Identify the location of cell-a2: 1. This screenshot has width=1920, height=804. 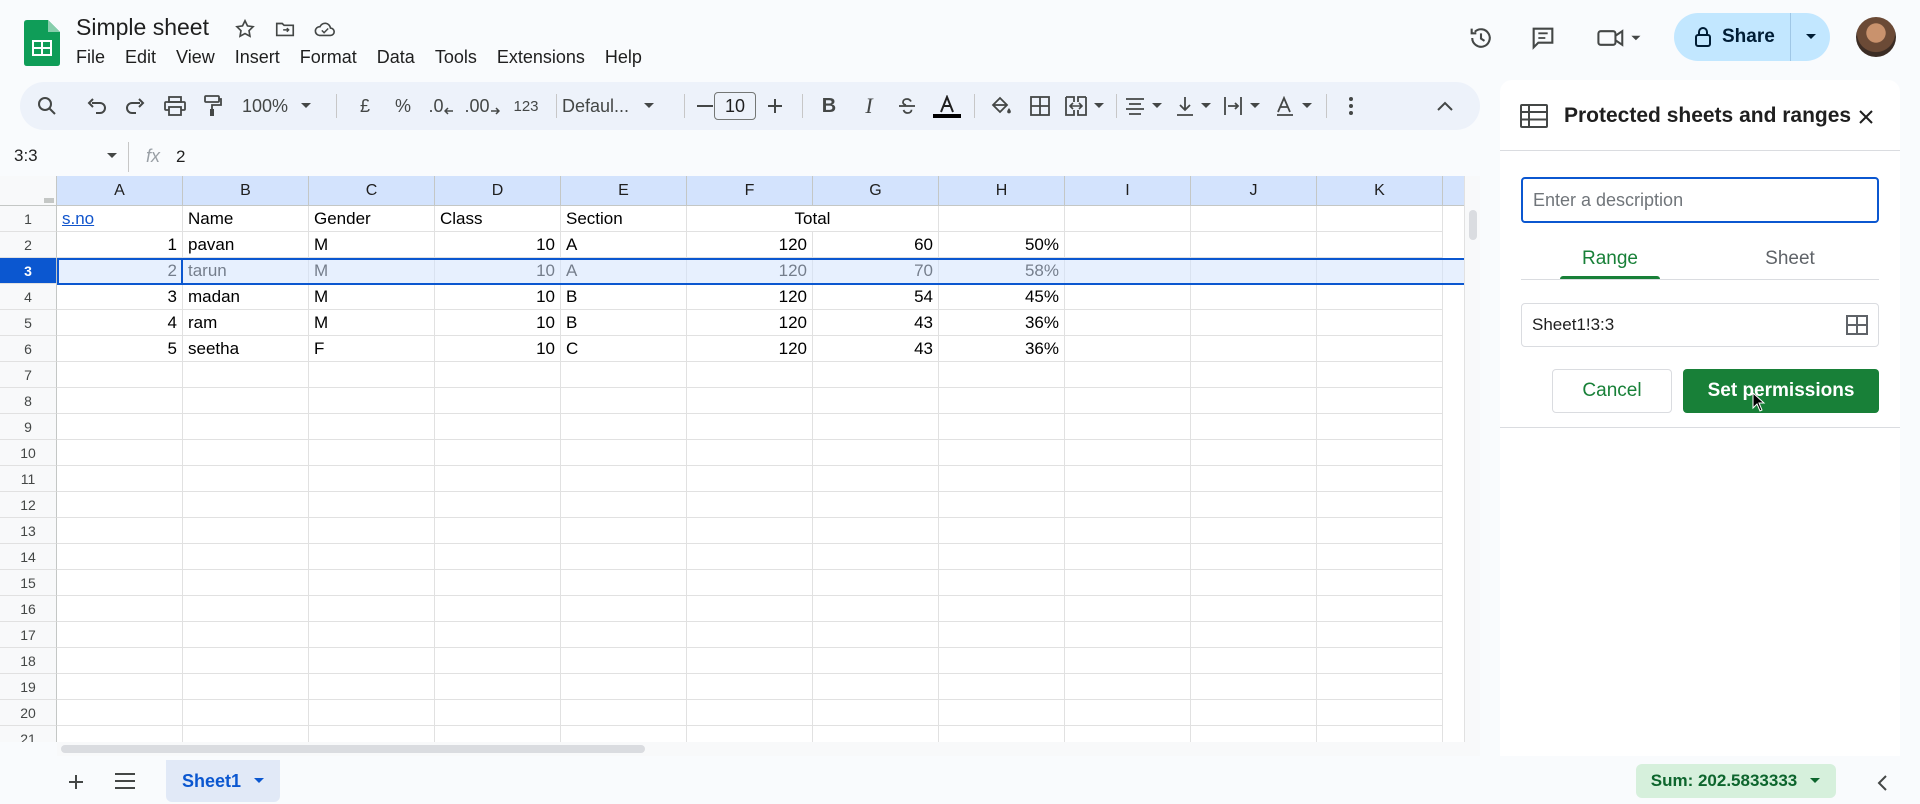
(120, 245).